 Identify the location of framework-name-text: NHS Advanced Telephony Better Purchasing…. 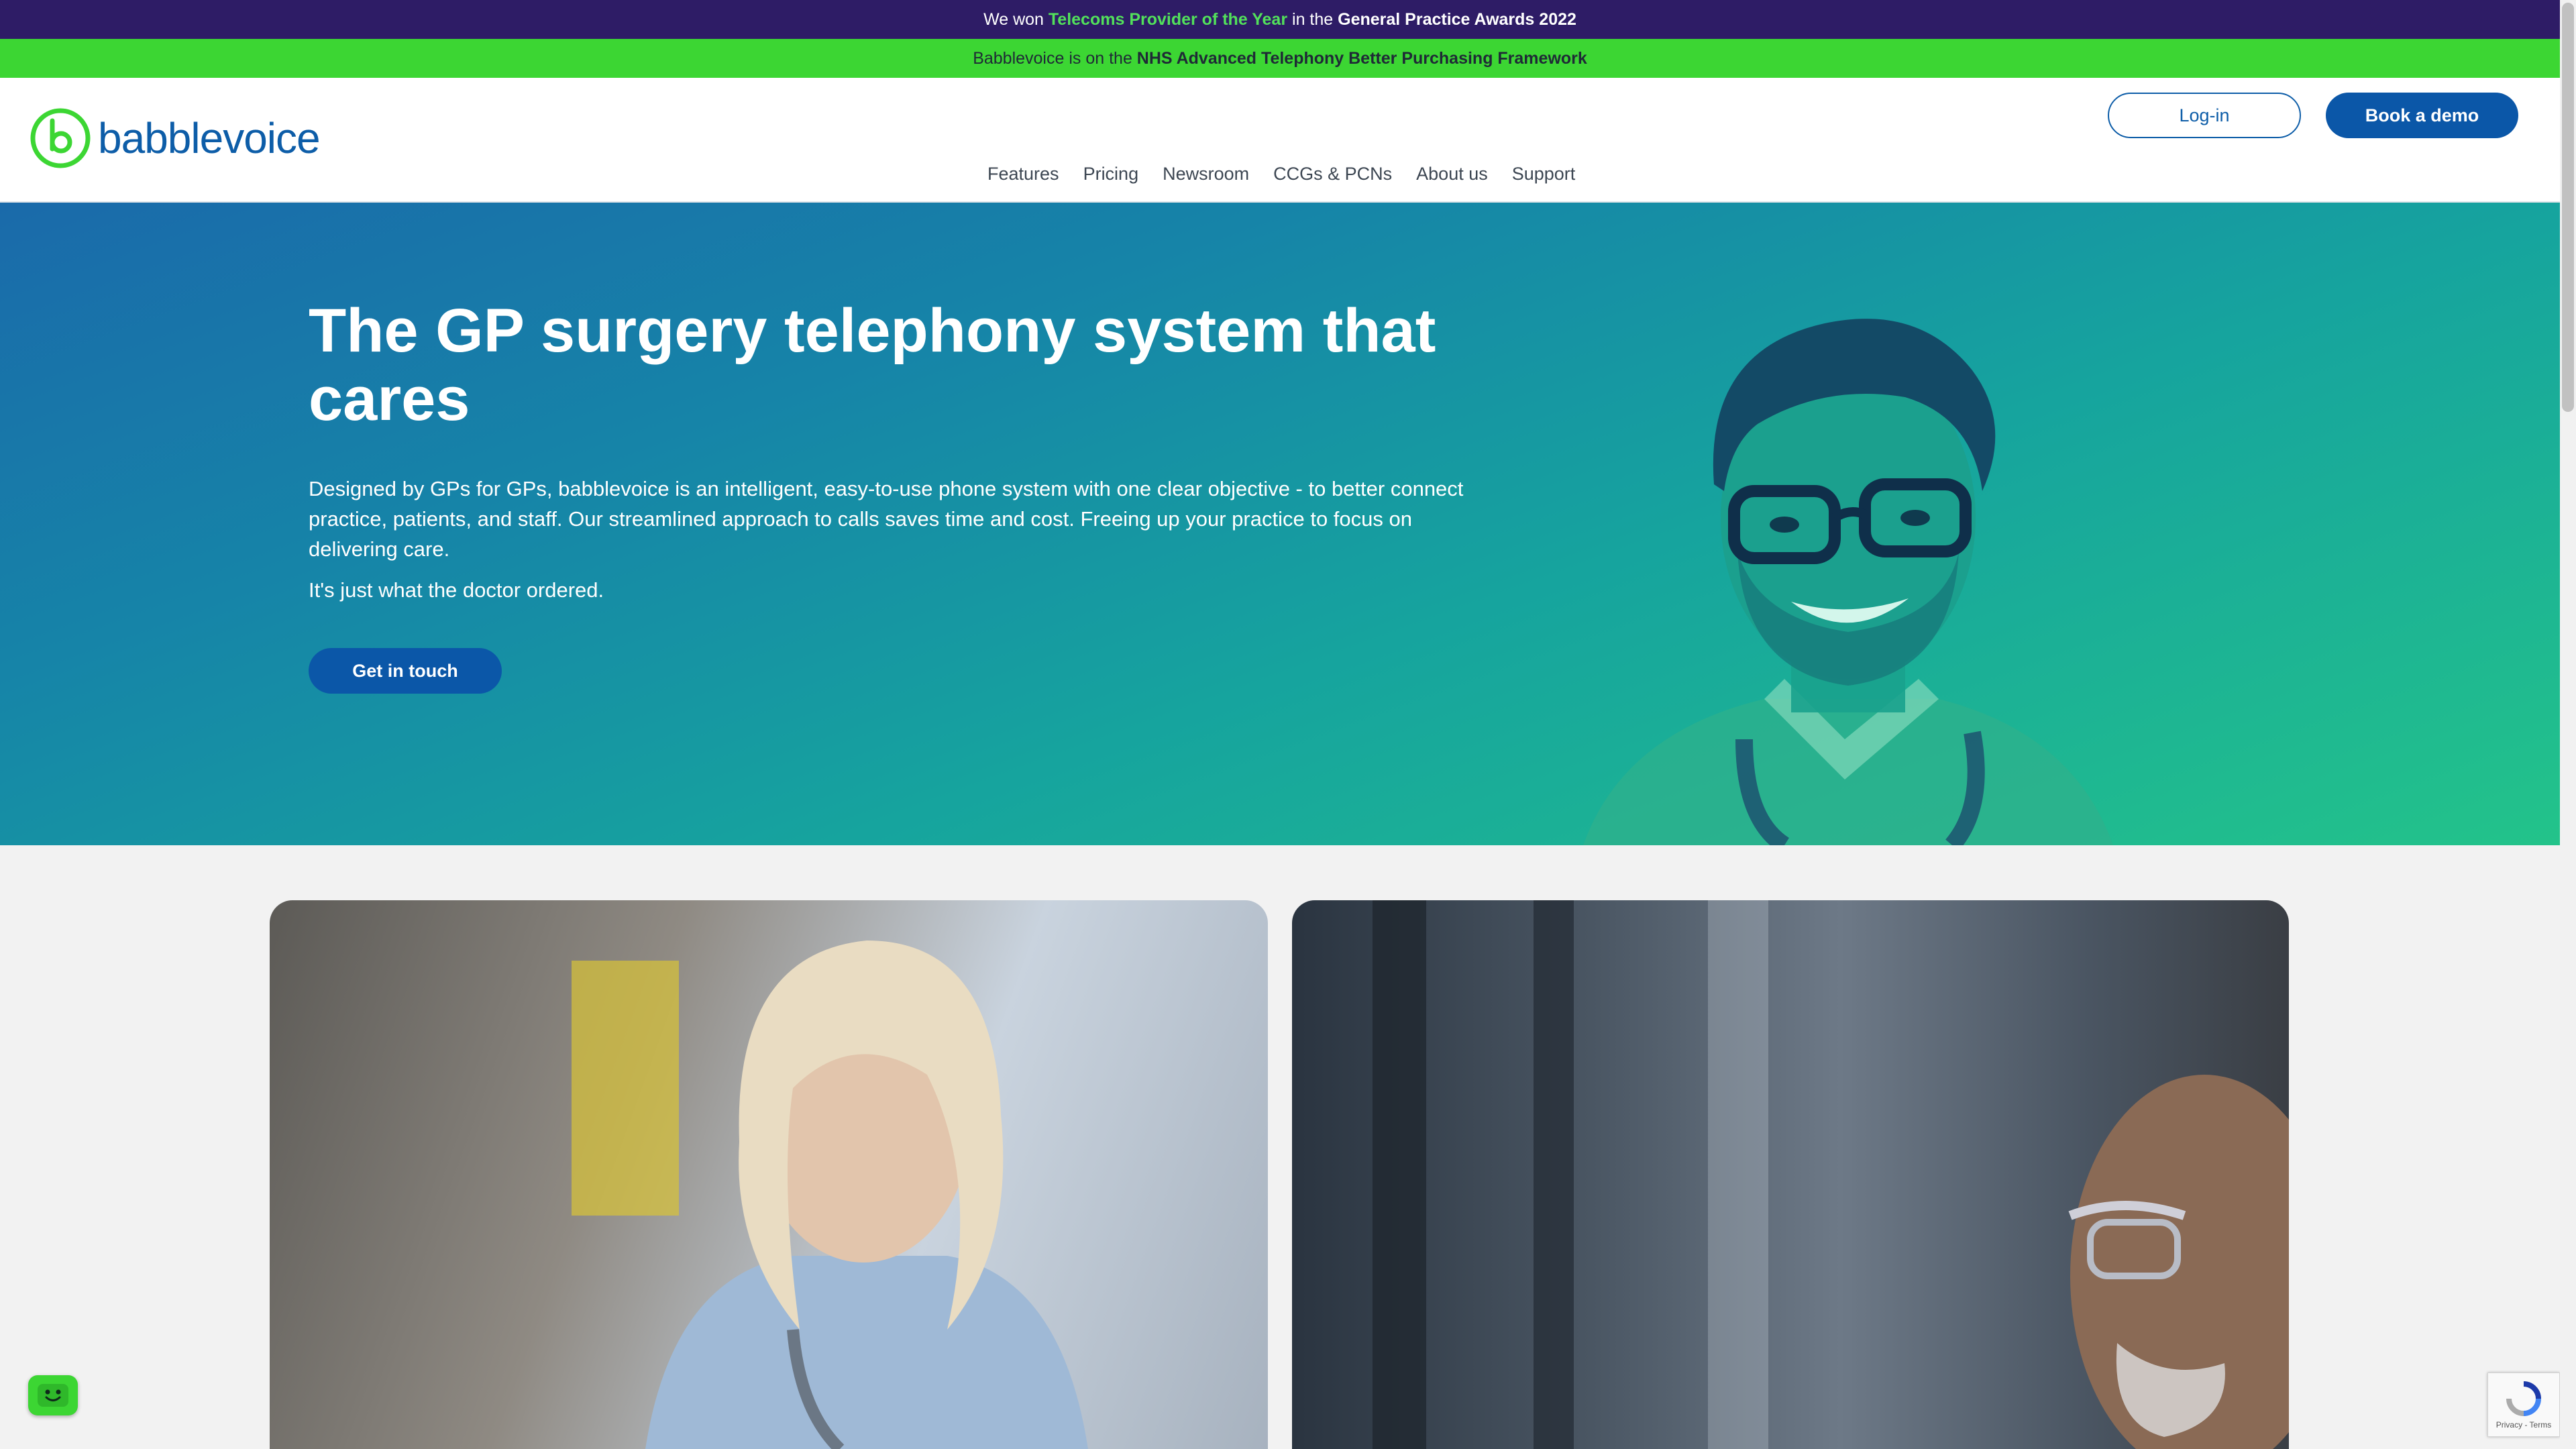
(1361, 58).